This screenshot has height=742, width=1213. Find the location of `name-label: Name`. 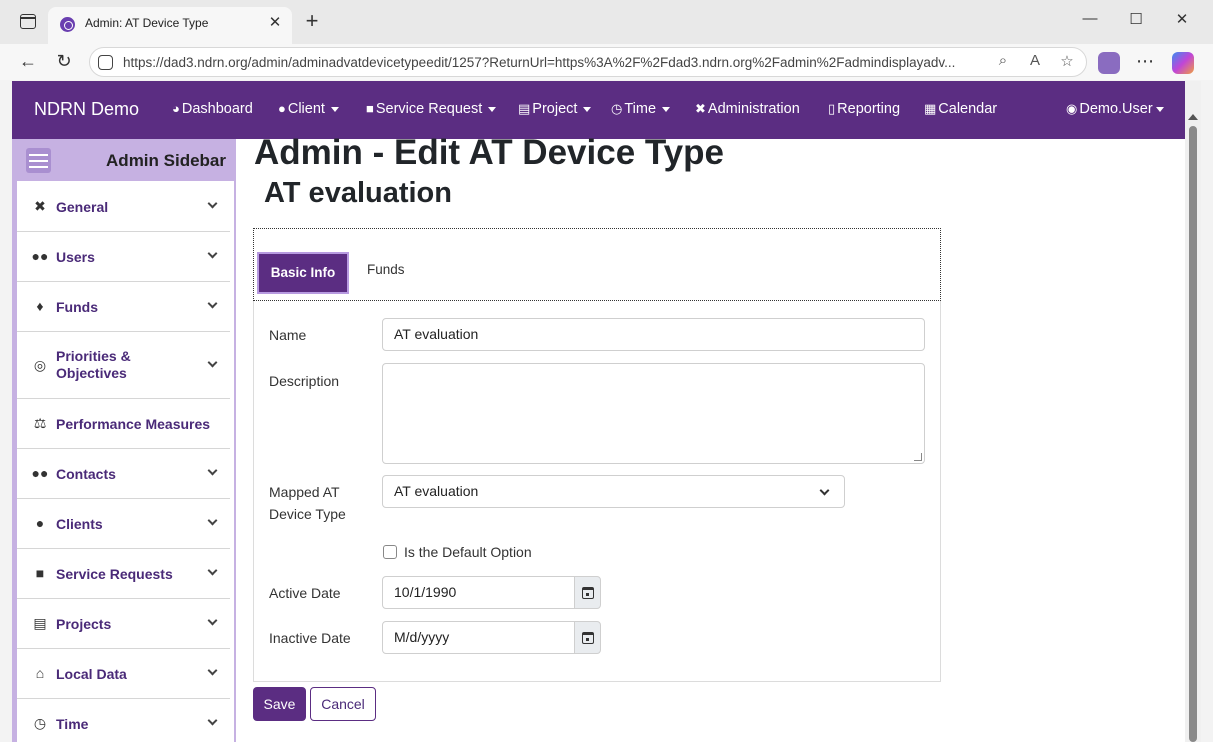

name-label: Name is located at coordinates (288, 335).